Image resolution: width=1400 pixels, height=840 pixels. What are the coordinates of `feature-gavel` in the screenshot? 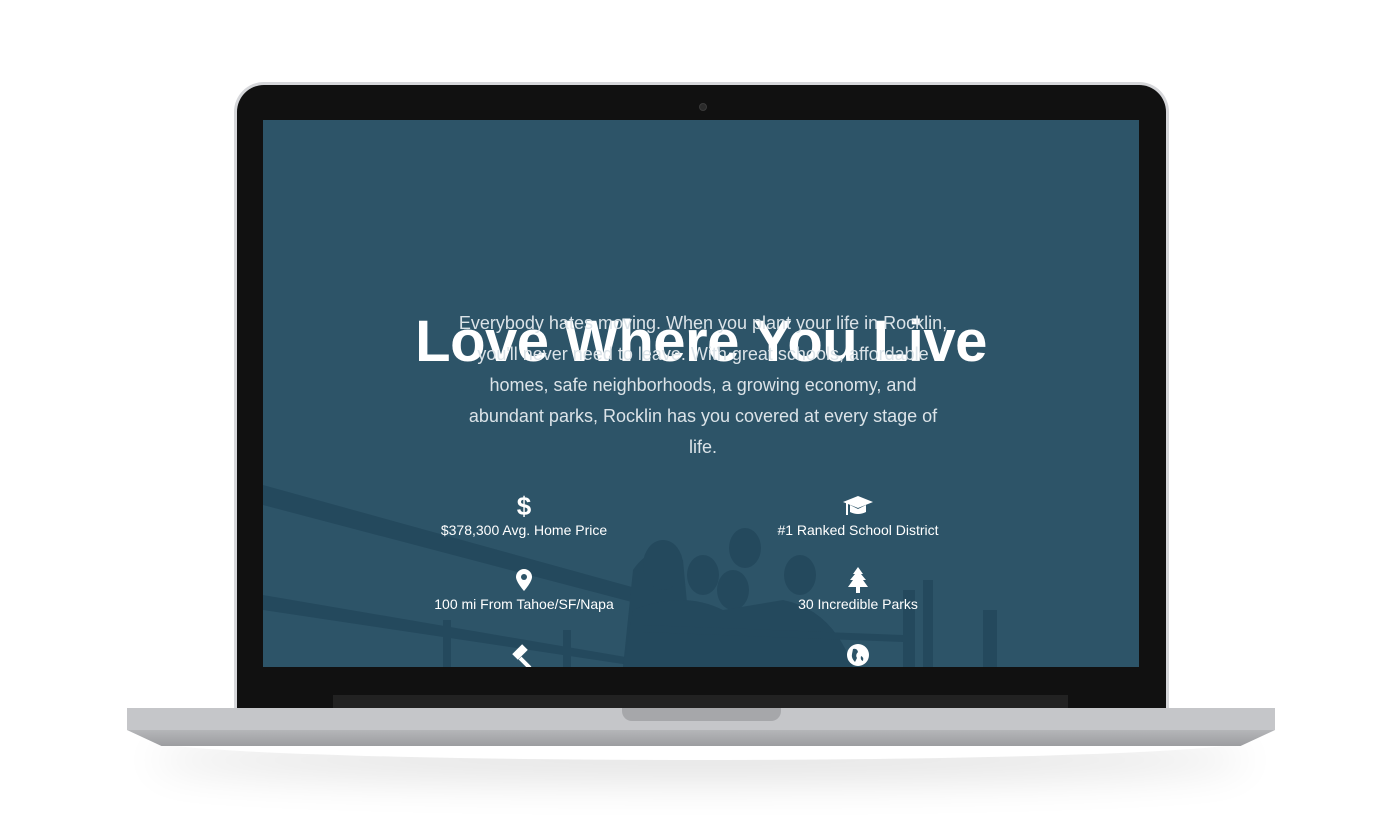 It's located at (524, 654).